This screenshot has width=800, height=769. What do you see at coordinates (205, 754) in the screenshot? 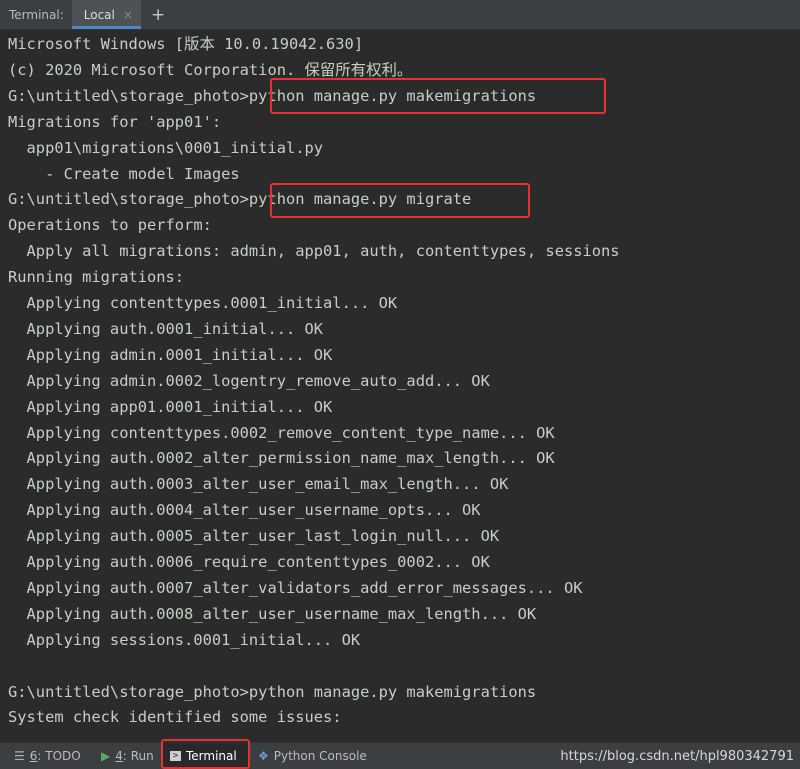
I see `terminal-button-highlight` at bounding box center [205, 754].